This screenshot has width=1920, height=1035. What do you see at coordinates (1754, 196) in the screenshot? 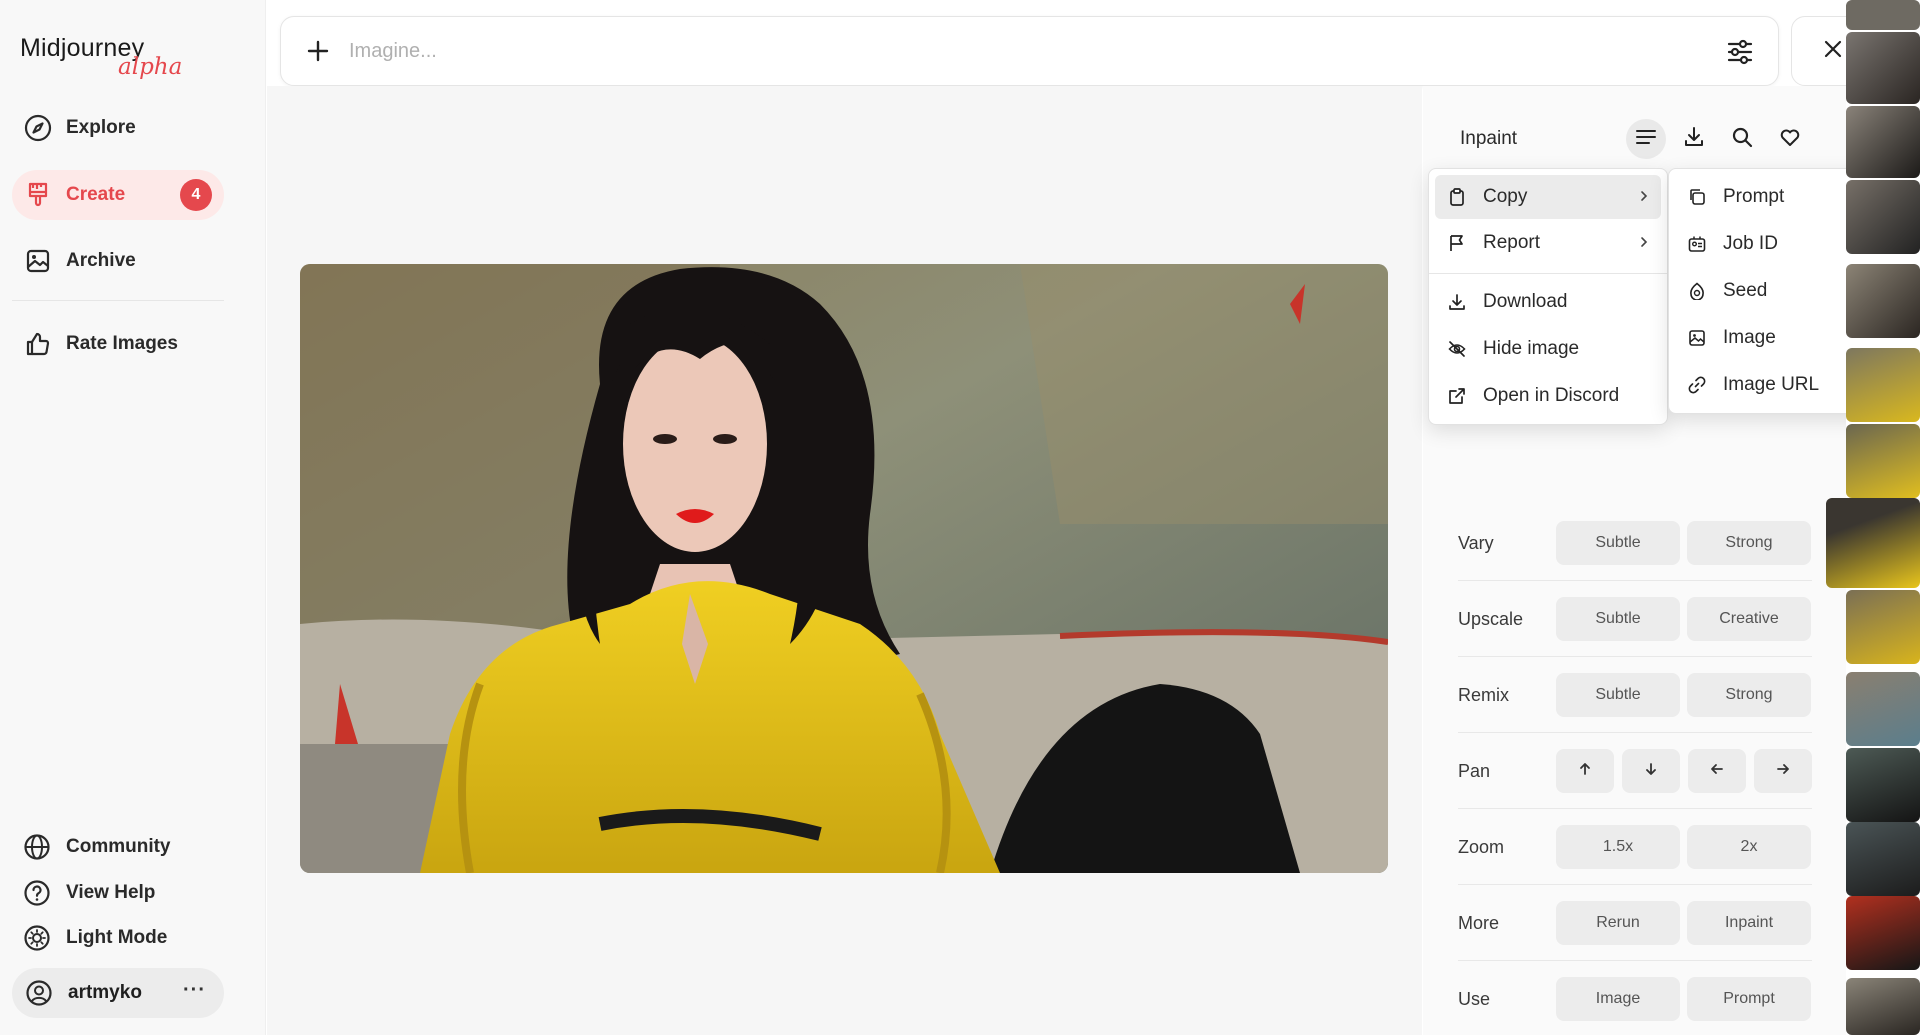
I see `menu-item-label: Prompt` at bounding box center [1754, 196].